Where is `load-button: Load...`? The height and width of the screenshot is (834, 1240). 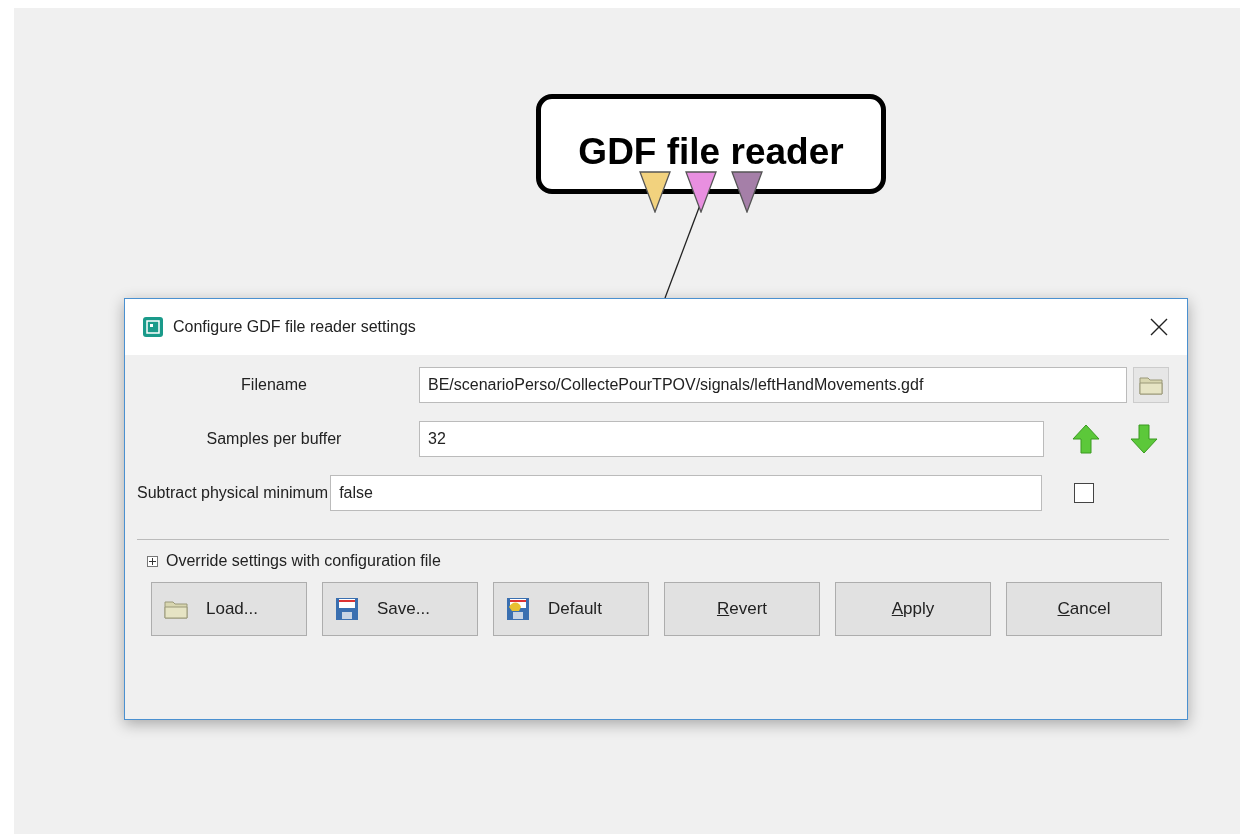
load-button: Load... is located at coordinates (229, 609).